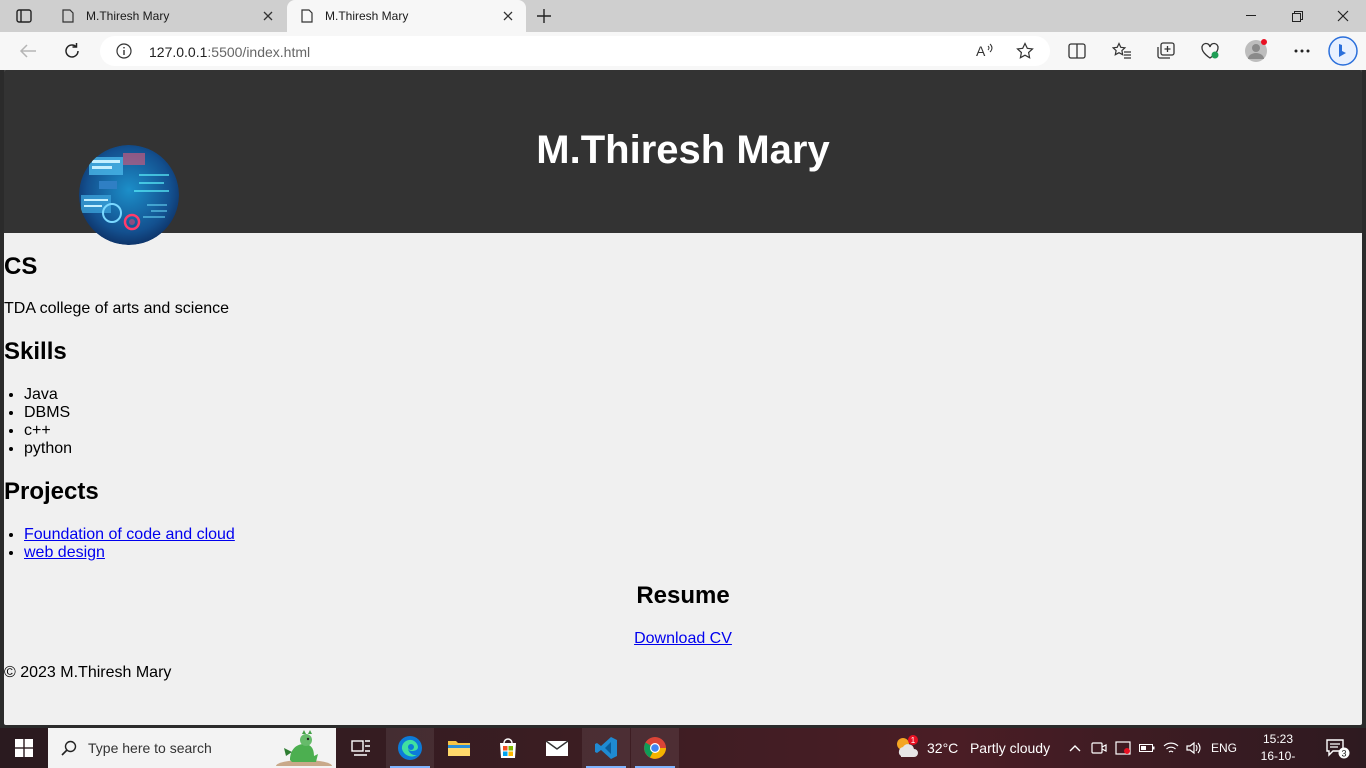 This screenshot has width=1366, height=768. I want to click on skills-heading: Skills, so click(35, 351).